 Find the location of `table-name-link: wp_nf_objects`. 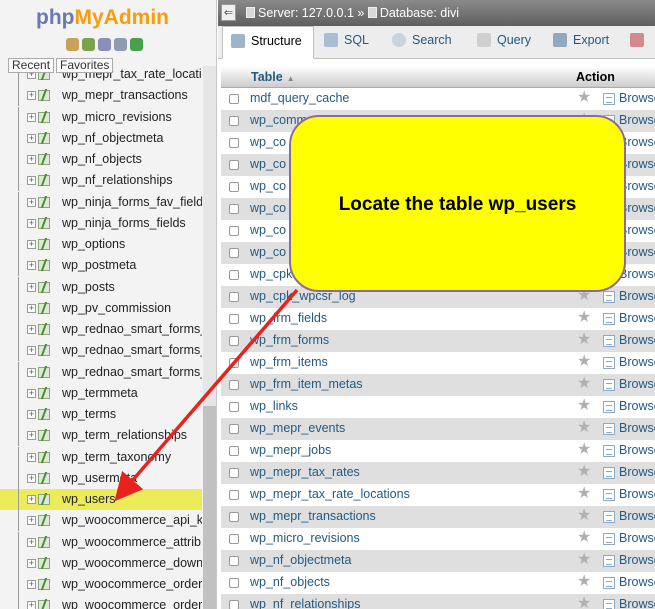

table-name-link: wp_nf_objects is located at coordinates (290, 582).